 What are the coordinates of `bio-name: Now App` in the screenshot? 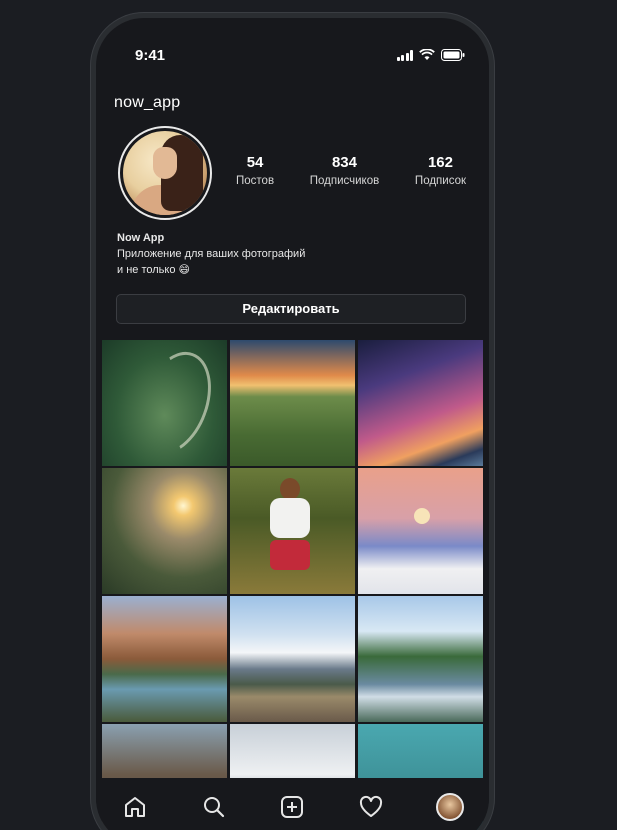 It's located at (141, 238).